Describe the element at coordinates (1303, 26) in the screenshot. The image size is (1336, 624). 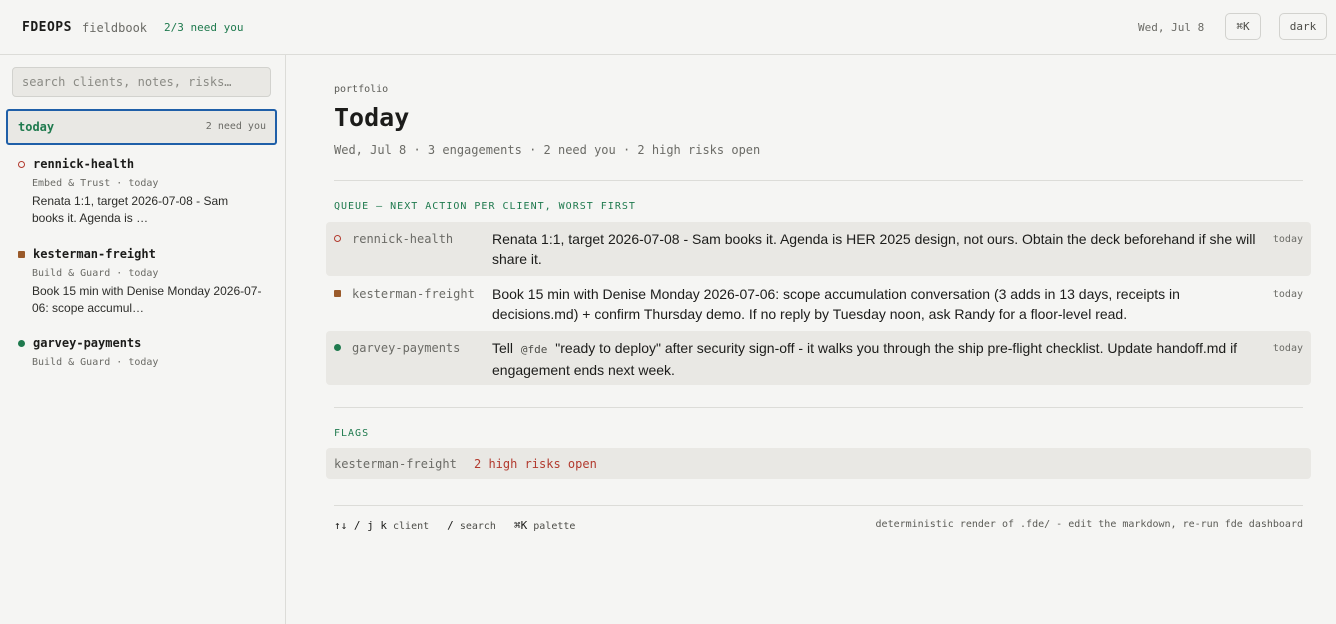
I see `theme-toggle-button: dark` at that location.